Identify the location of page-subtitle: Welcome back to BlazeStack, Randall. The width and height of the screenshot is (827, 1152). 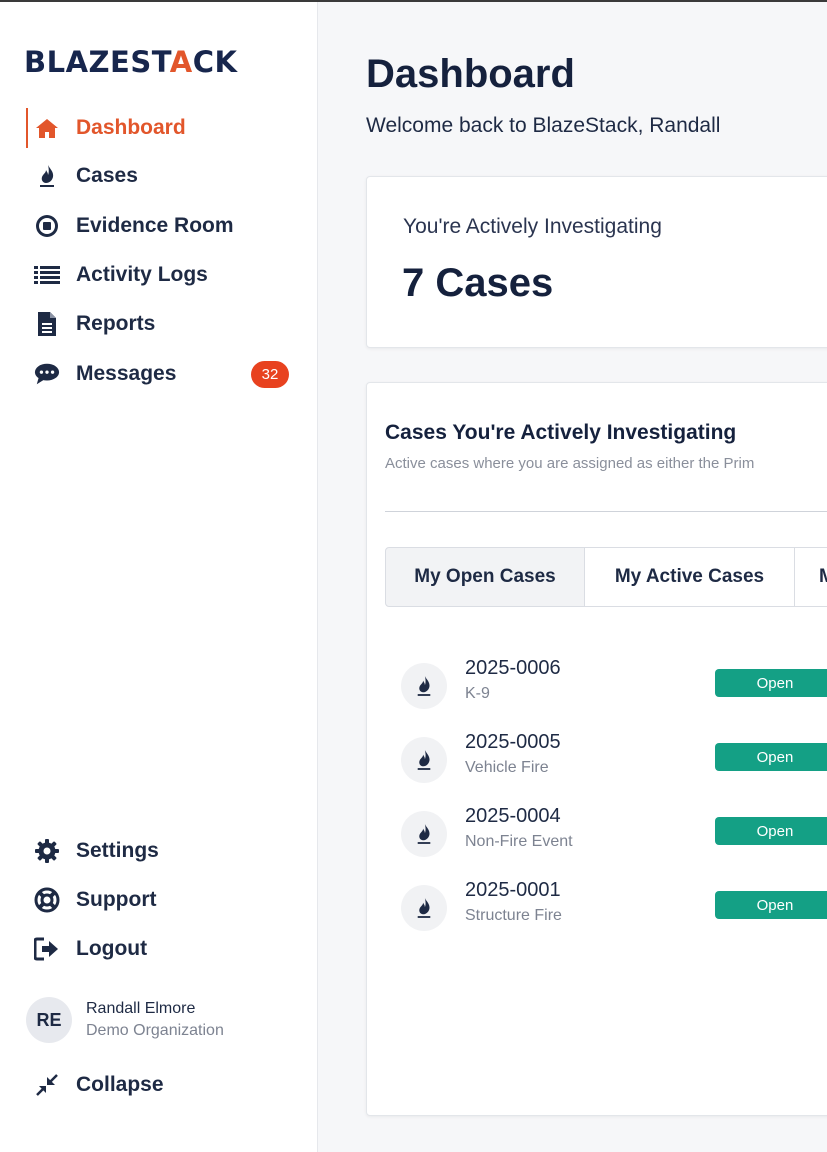
(543, 125).